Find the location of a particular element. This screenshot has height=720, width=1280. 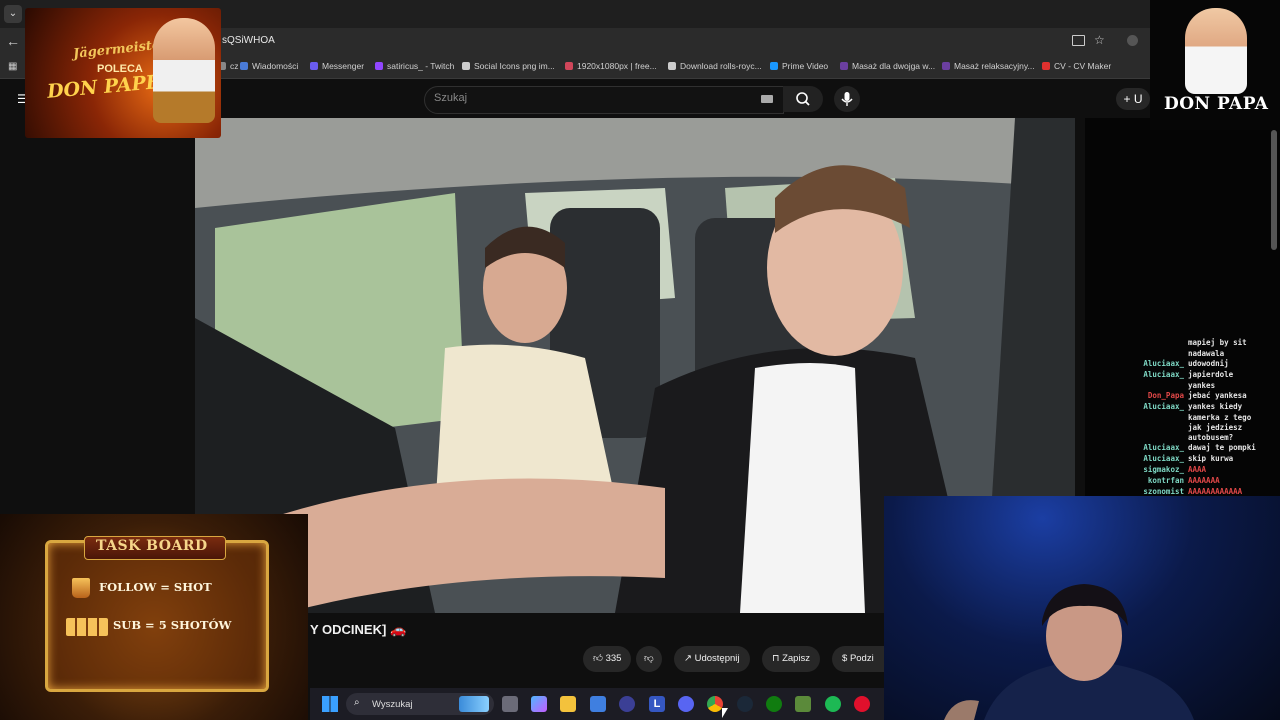

bookmark-item: Prime Video is located at coordinates (799, 66).